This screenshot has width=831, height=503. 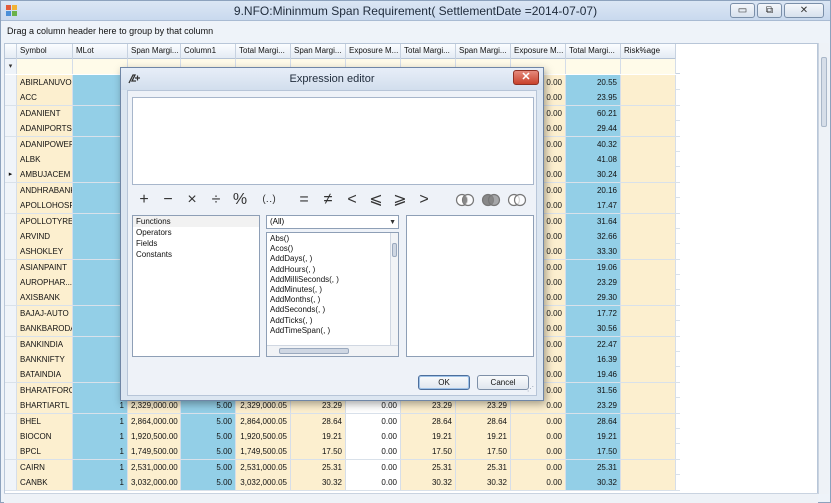 What do you see at coordinates (428, 452) in the screenshot?
I see `tm2-cell: 17.50` at bounding box center [428, 452].